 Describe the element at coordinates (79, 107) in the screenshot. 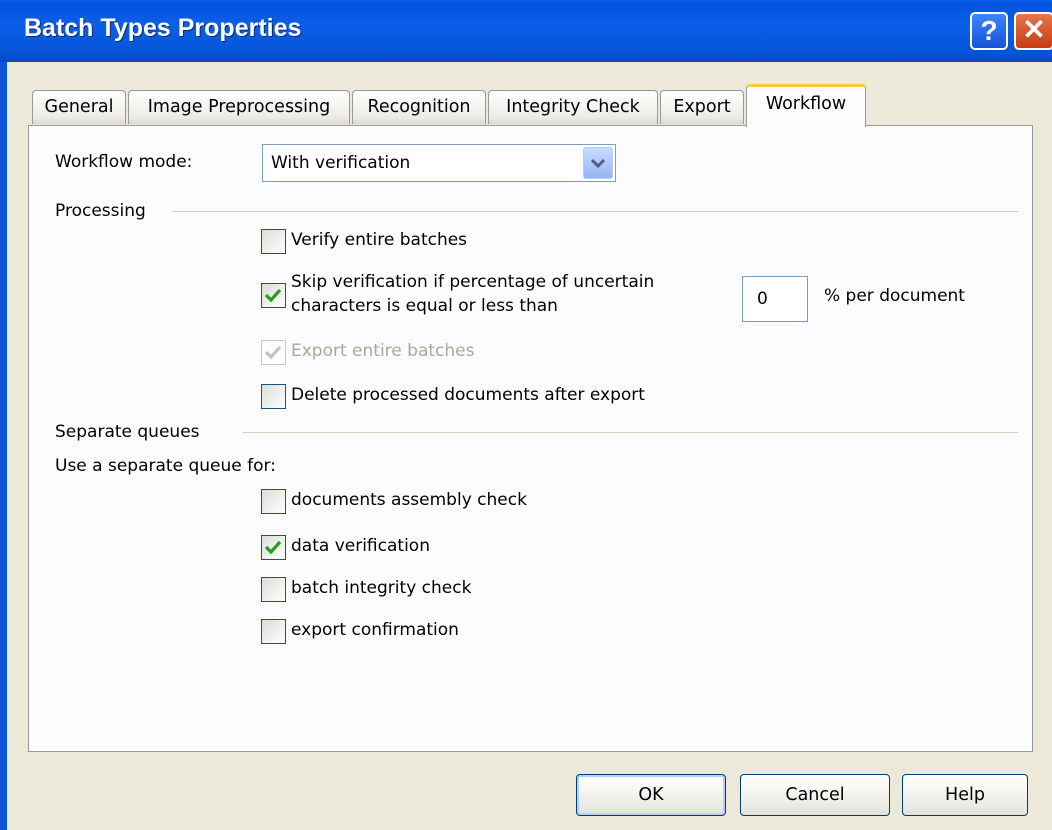

I see `tab-general: General` at that location.